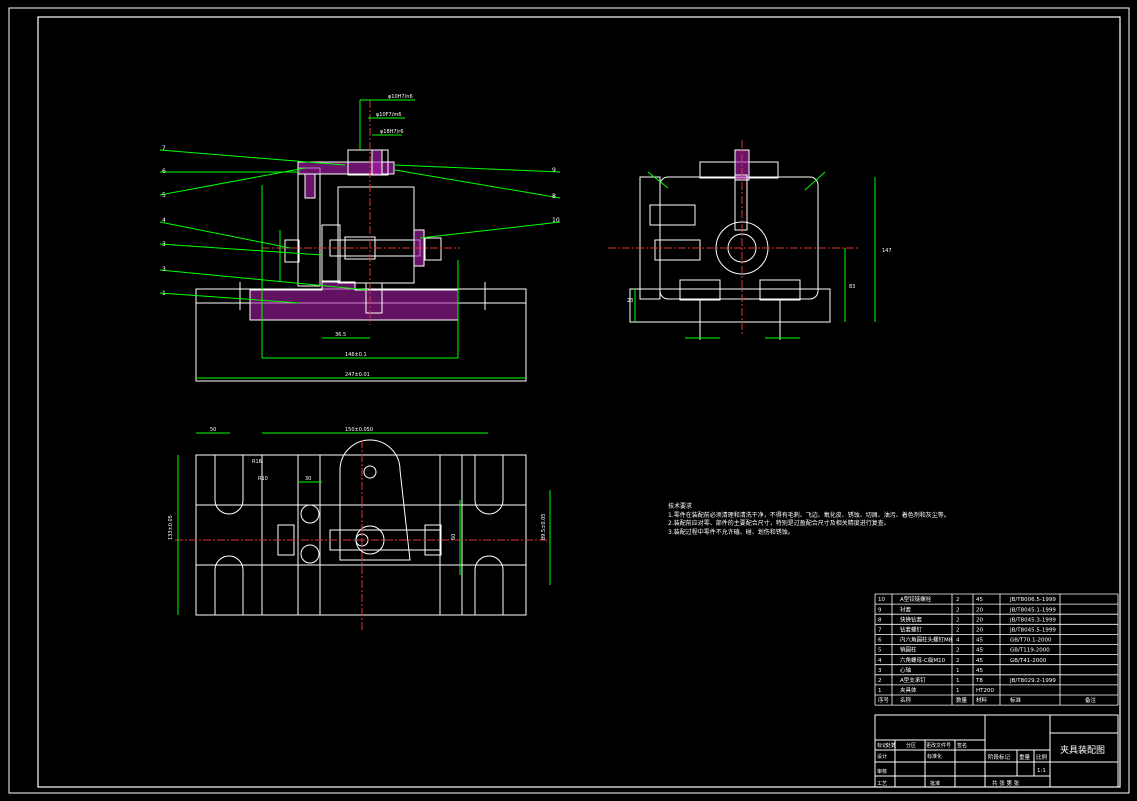 Image resolution: width=1137 pixels, height=801 pixels. I want to click on parts-cell: 快换钻套, so click(911, 619).